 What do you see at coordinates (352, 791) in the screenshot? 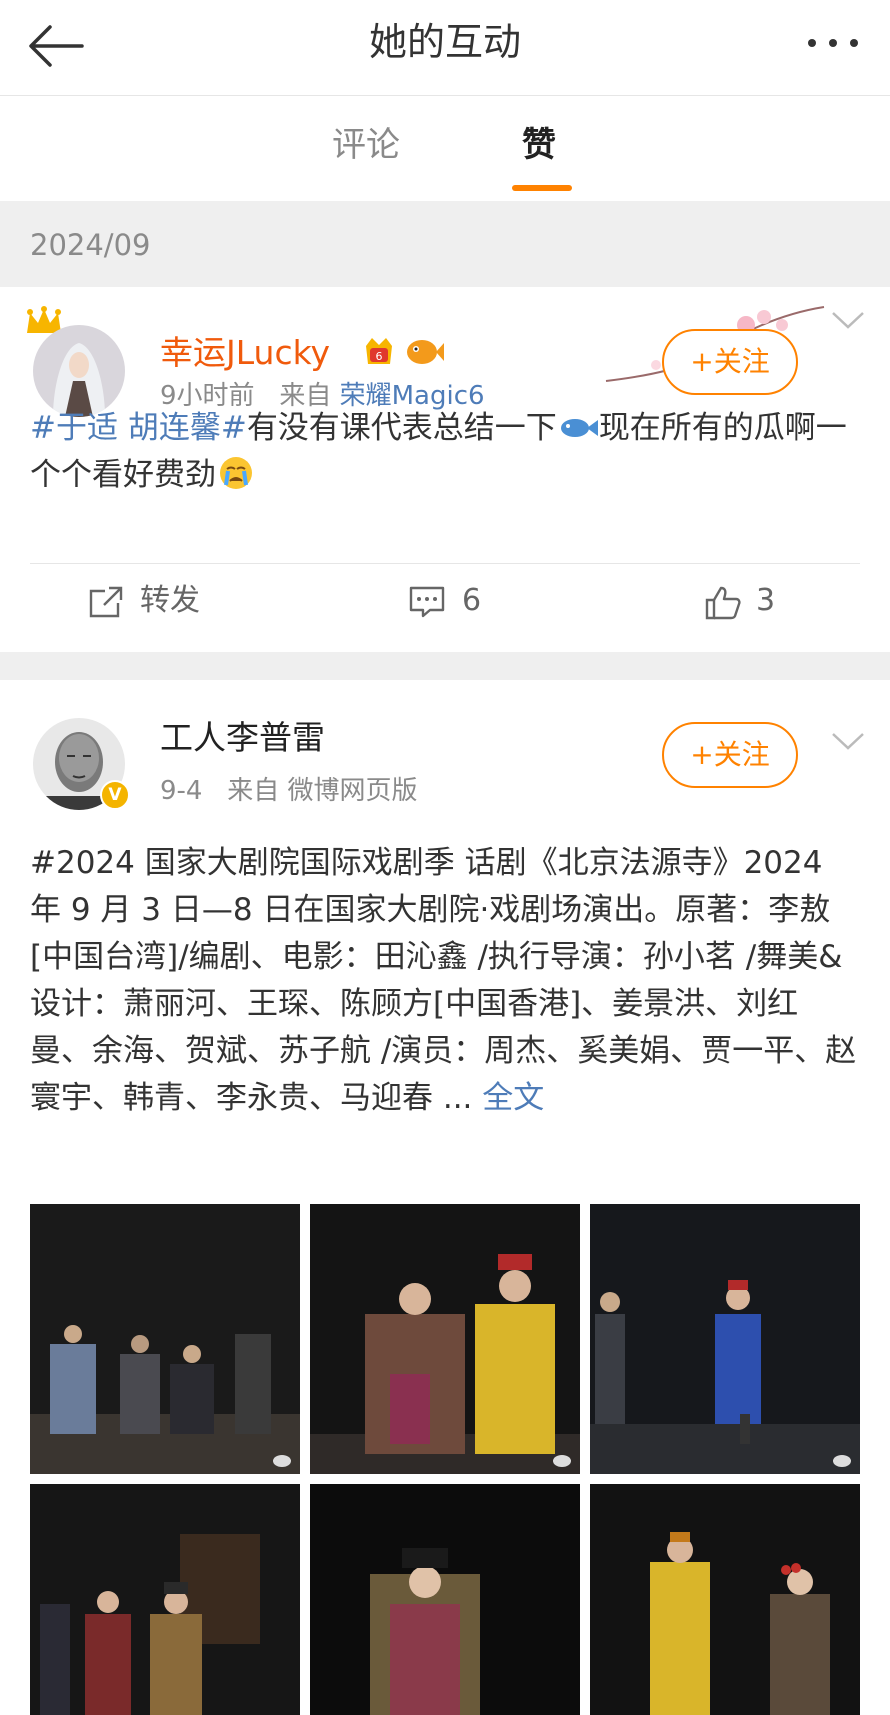
I see `source-device: 微博网页版` at bounding box center [352, 791].